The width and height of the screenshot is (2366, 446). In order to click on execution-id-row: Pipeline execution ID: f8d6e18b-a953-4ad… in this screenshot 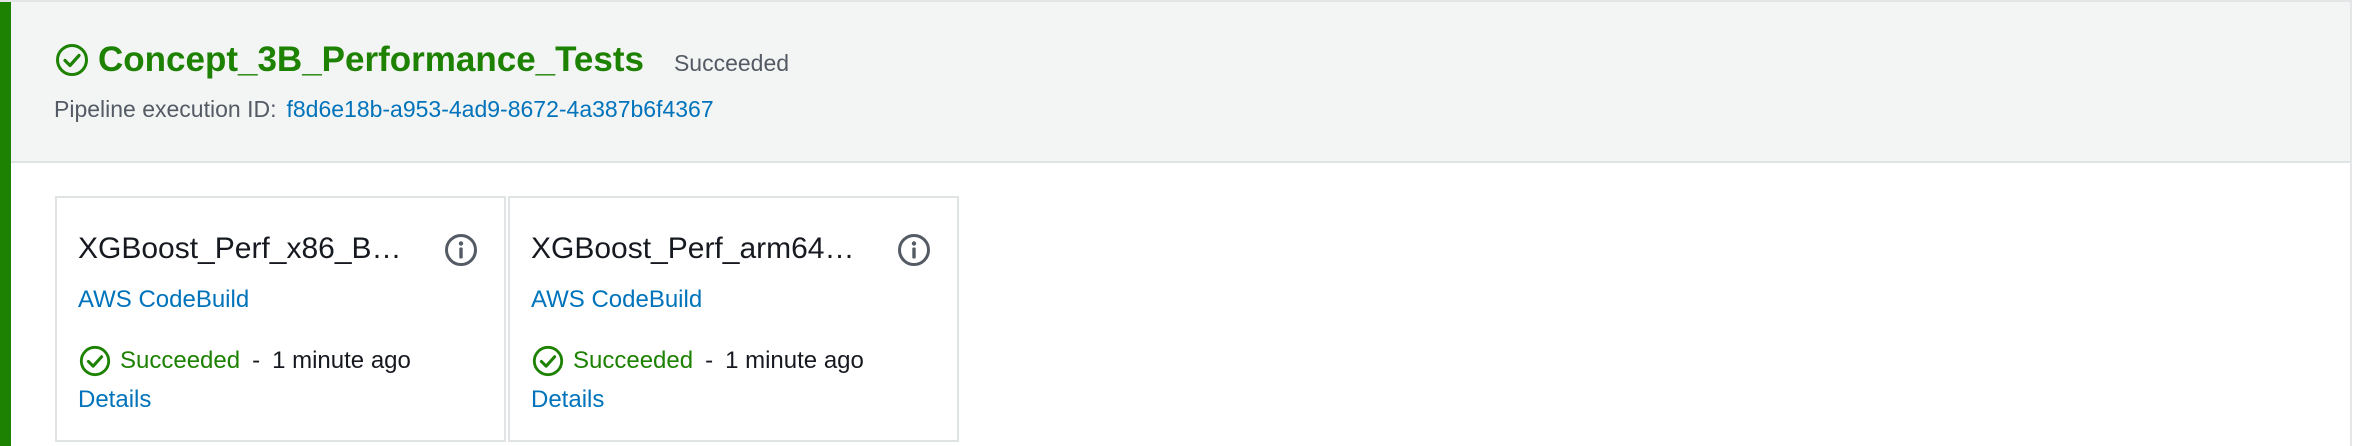, I will do `click(384, 109)`.